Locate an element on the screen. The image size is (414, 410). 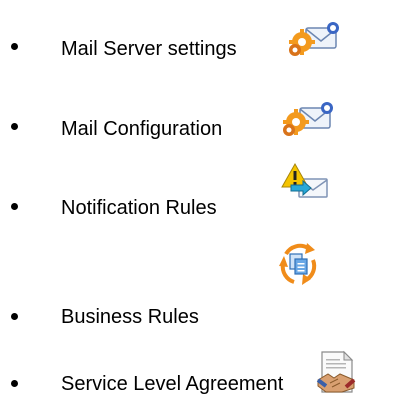
list-item-service-level-agreement: Service Level Agreement is located at coordinates (207, 380).